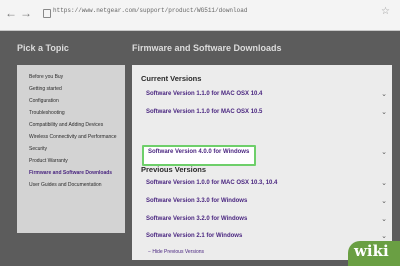 The width and height of the screenshot is (400, 266). What do you see at coordinates (71, 137) in the screenshot?
I see `sidebar-item-wireless: Wireless Connectivity and Performance` at bounding box center [71, 137].